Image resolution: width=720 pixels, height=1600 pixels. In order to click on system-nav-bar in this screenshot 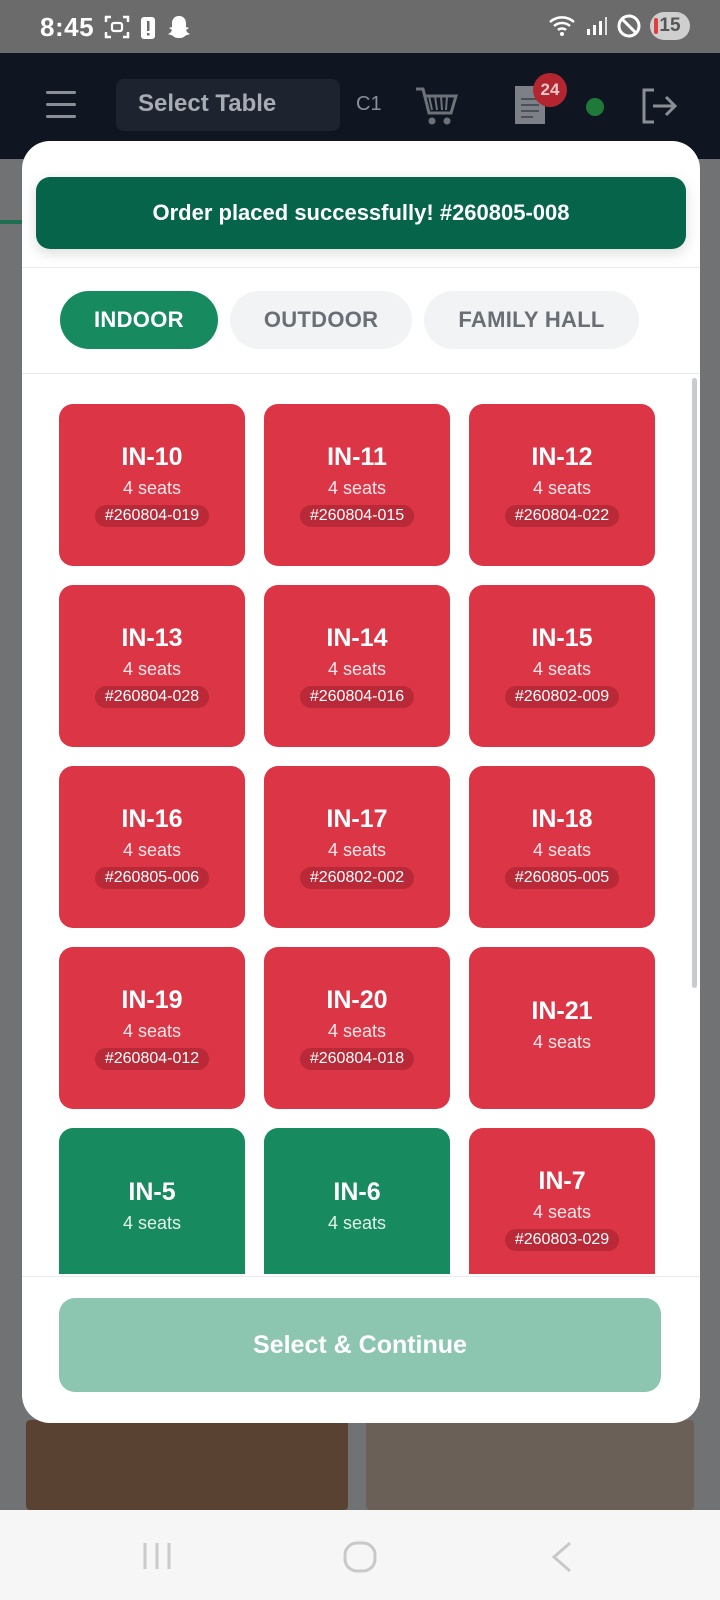, I will do `click(360, 1555)`.